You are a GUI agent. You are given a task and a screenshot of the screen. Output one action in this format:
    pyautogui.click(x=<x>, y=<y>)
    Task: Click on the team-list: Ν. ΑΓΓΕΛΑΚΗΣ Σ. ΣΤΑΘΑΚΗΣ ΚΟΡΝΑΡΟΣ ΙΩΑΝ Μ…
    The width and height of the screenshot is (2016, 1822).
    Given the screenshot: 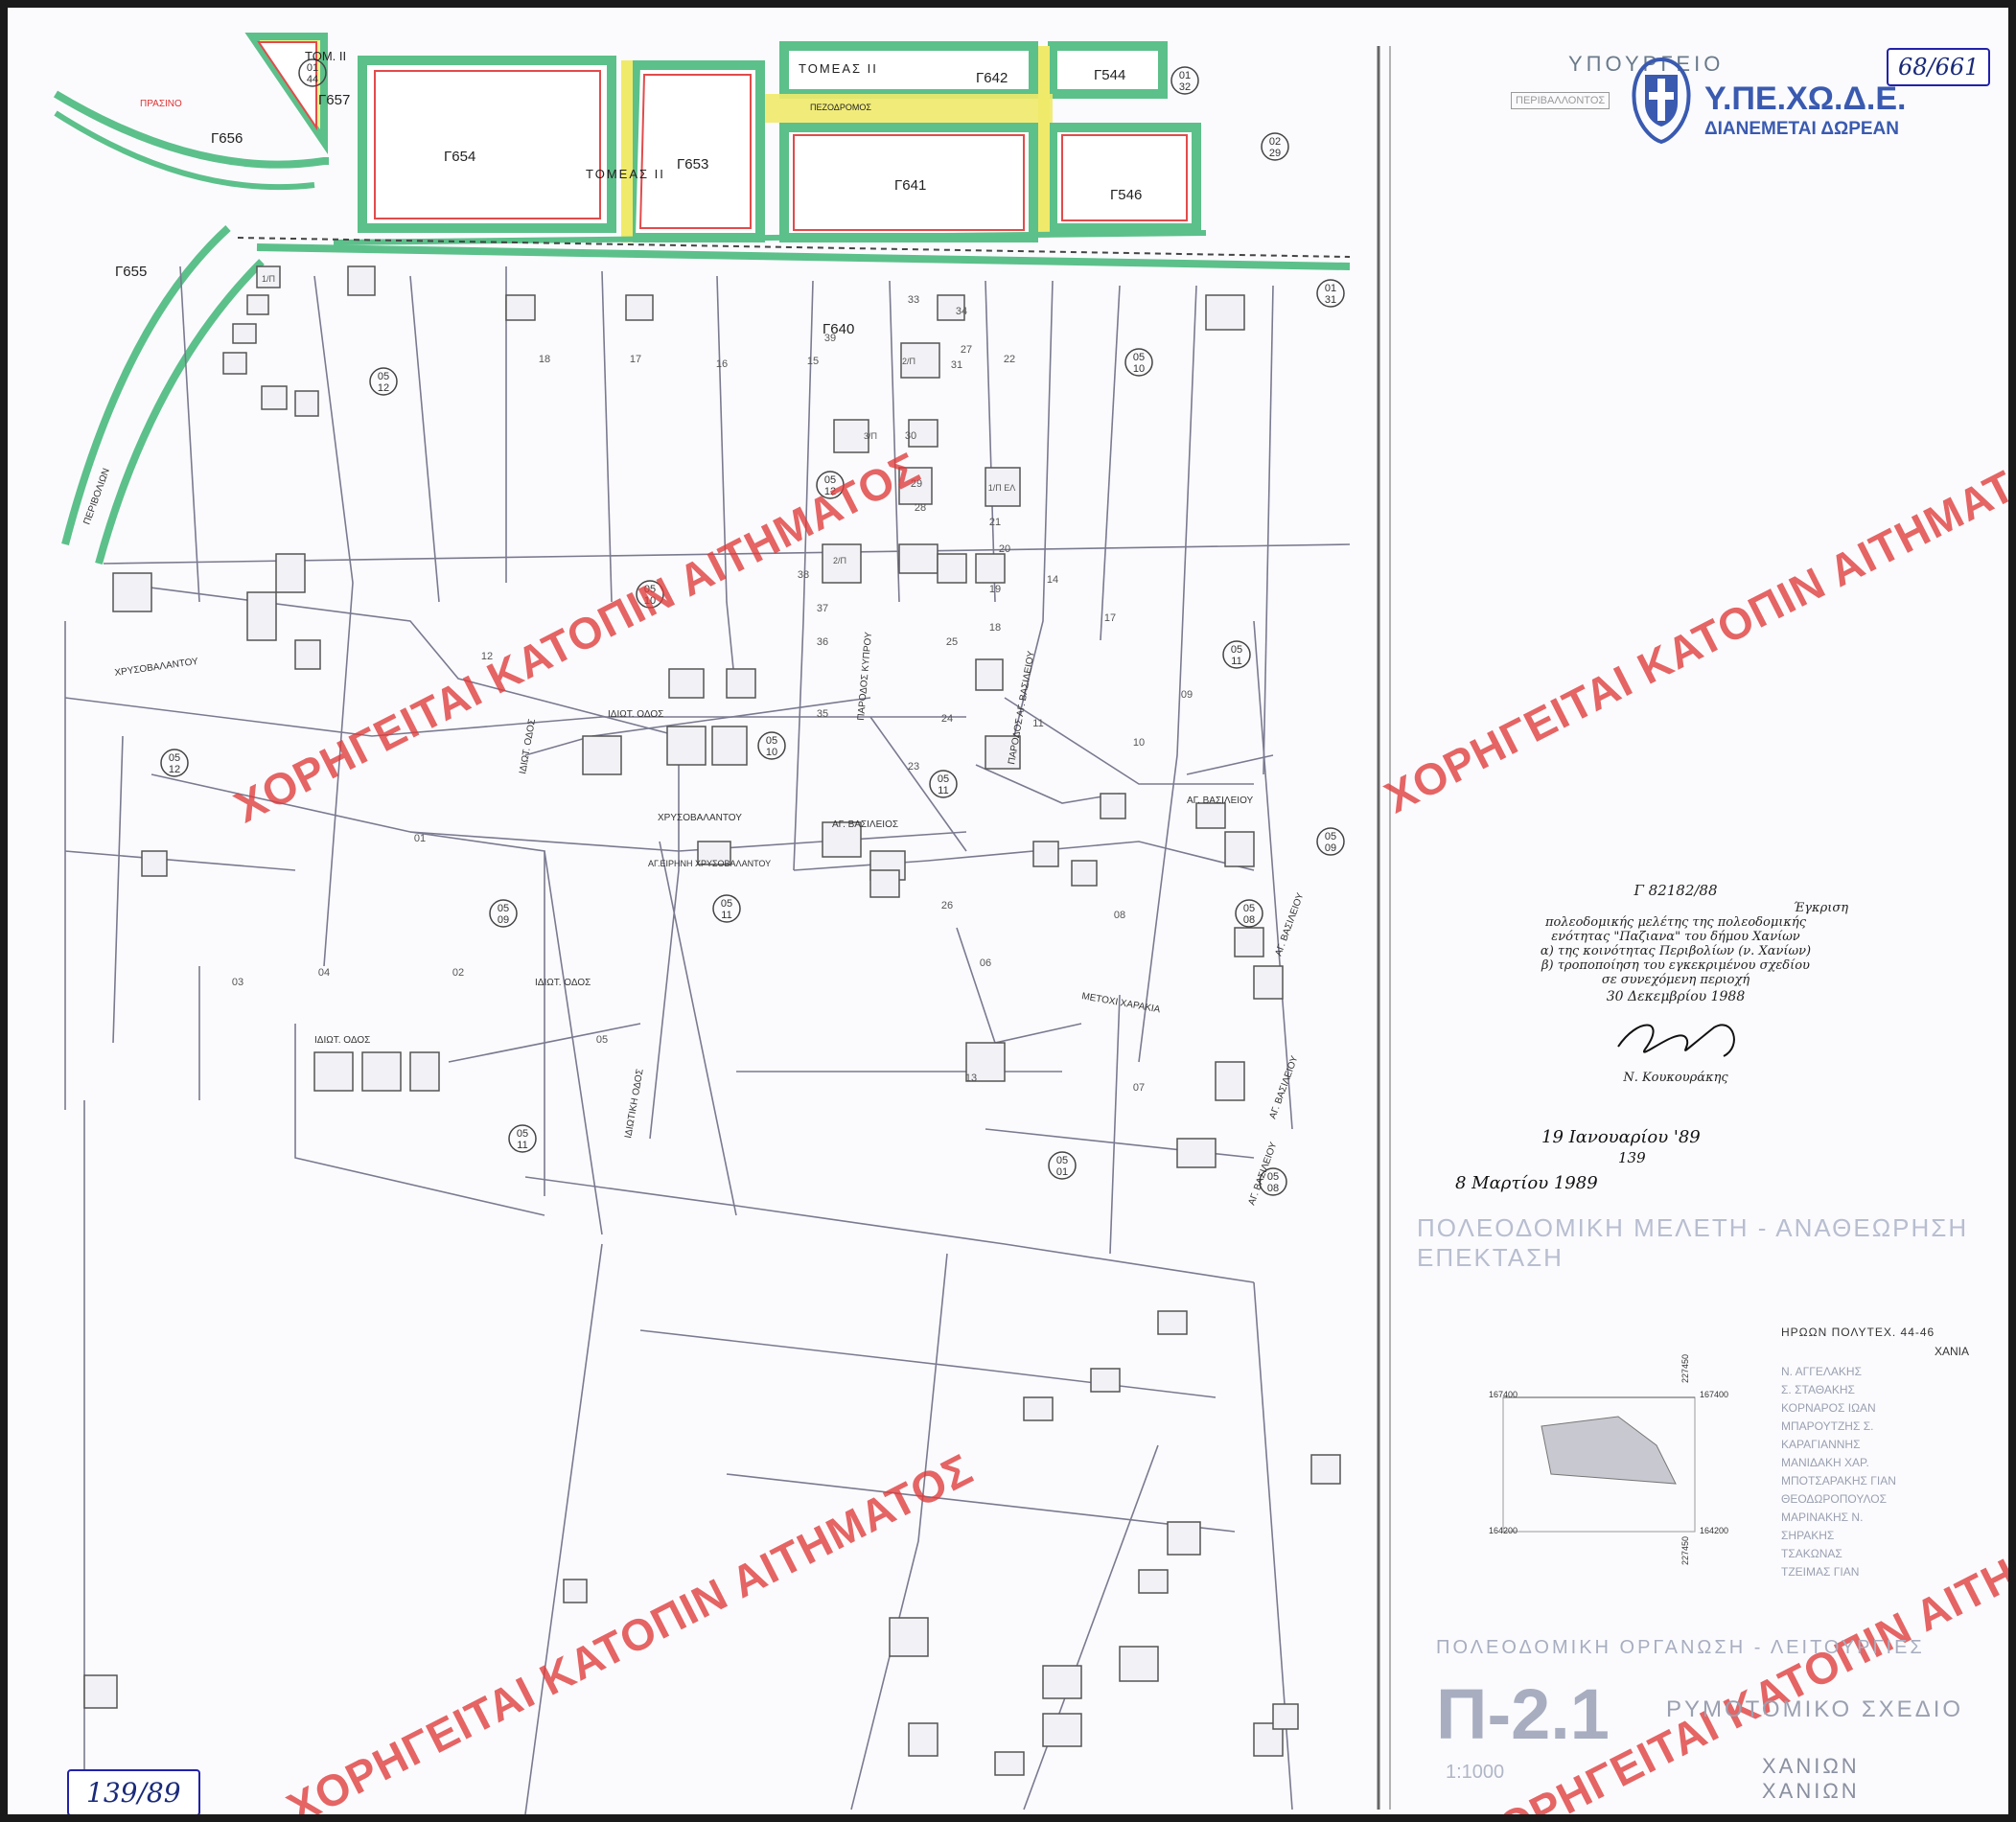 What is the action you would take?
    pyautogui.click(x=1886, y=1474)
    